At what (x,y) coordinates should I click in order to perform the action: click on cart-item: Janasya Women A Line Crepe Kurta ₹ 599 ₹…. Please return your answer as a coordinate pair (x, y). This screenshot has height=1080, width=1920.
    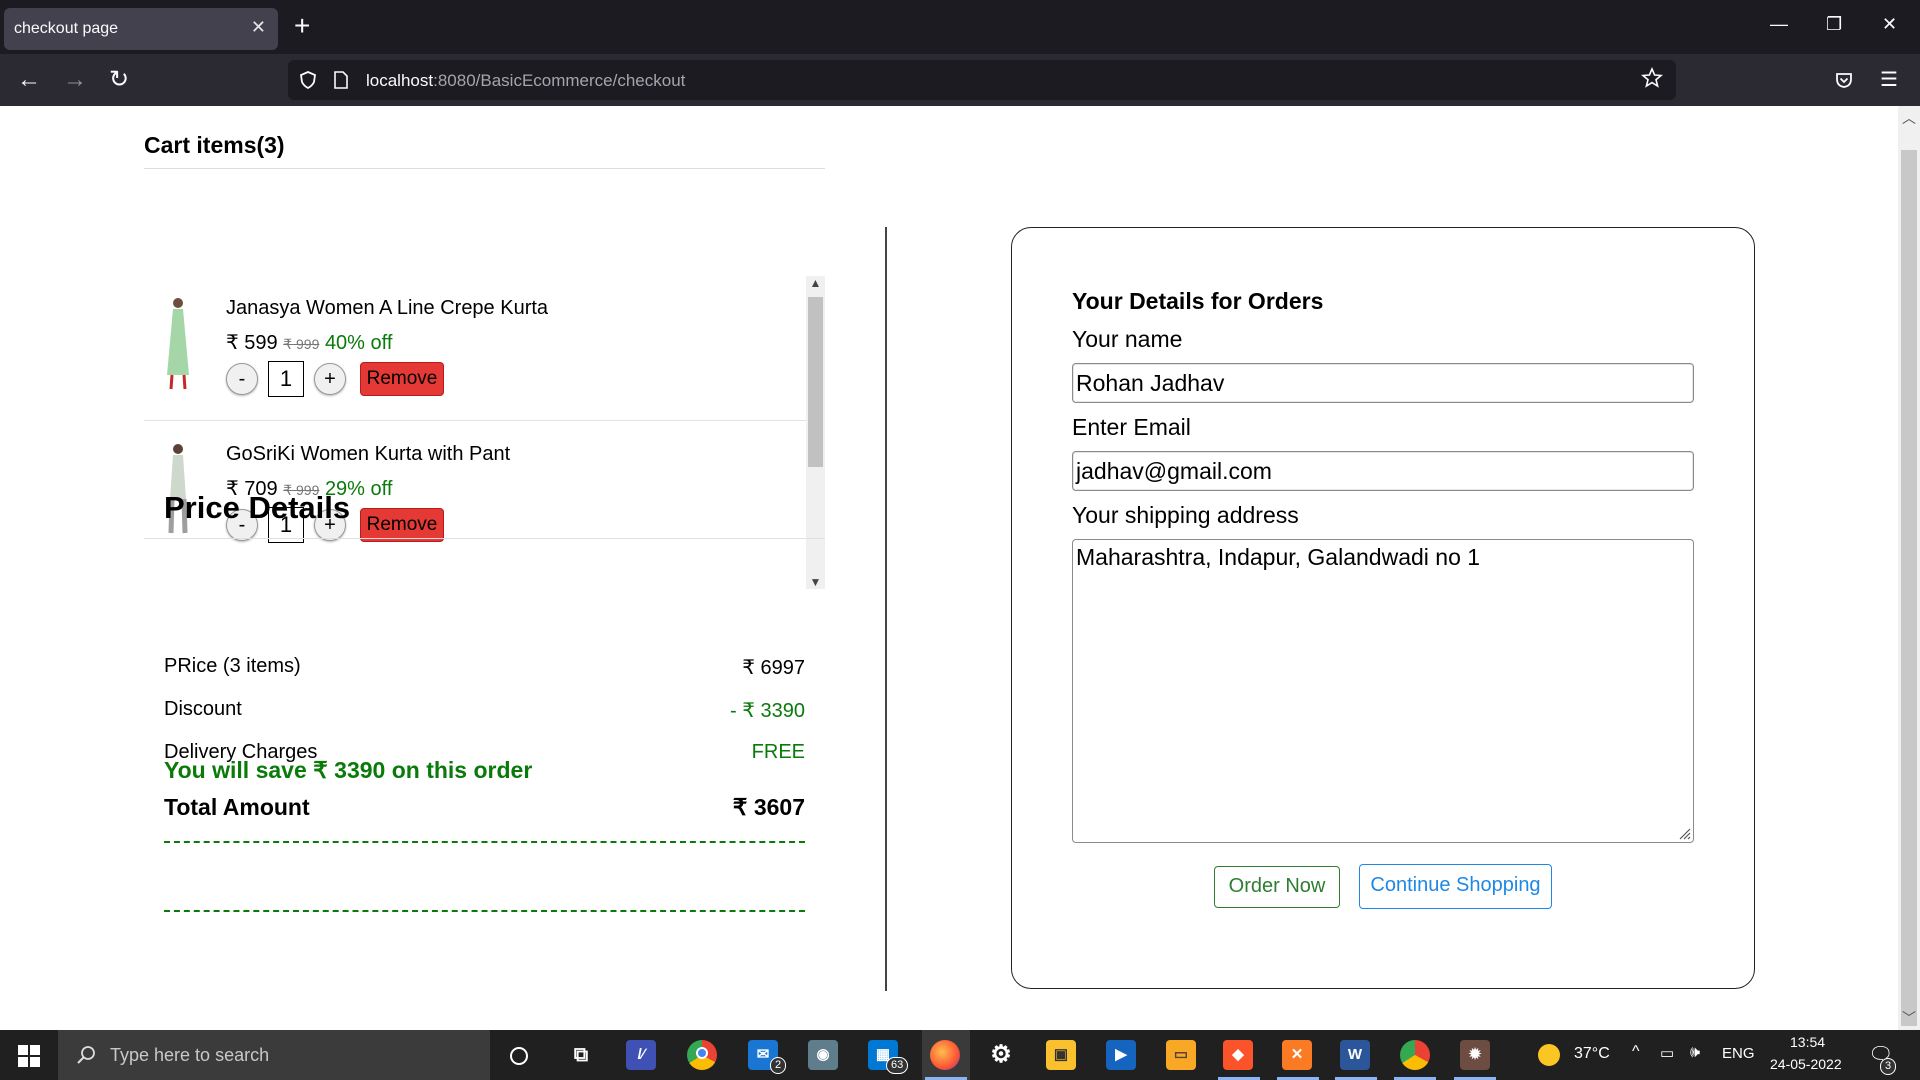
    Looking at the image, I should click on (484, 348).